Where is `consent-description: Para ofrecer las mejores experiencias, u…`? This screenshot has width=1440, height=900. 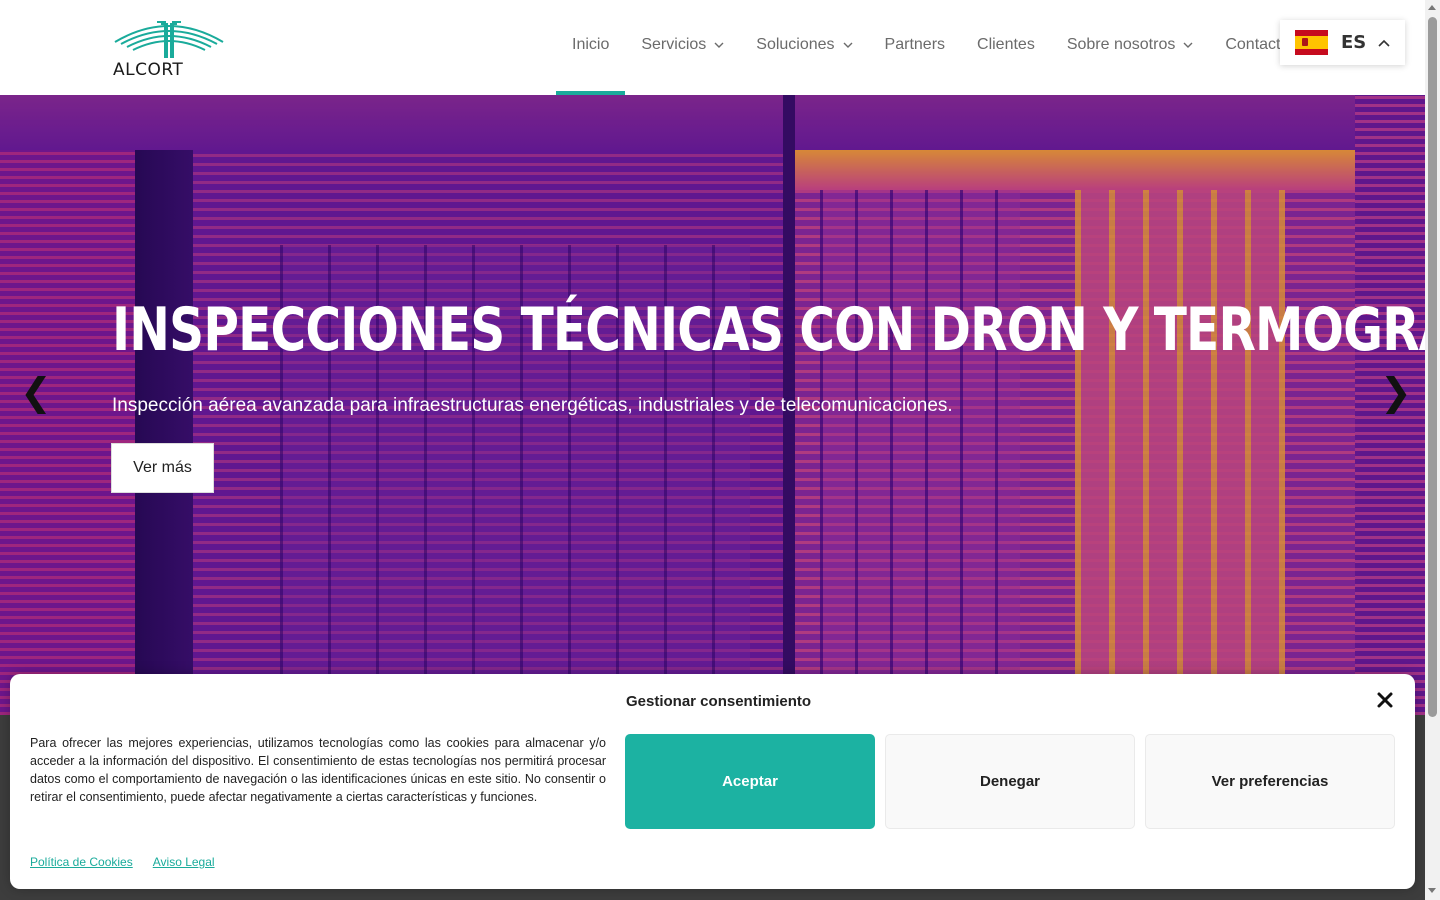
consent-description: Para ofrecer las mejores experiencias, u… is located at coordinates (318, 770).